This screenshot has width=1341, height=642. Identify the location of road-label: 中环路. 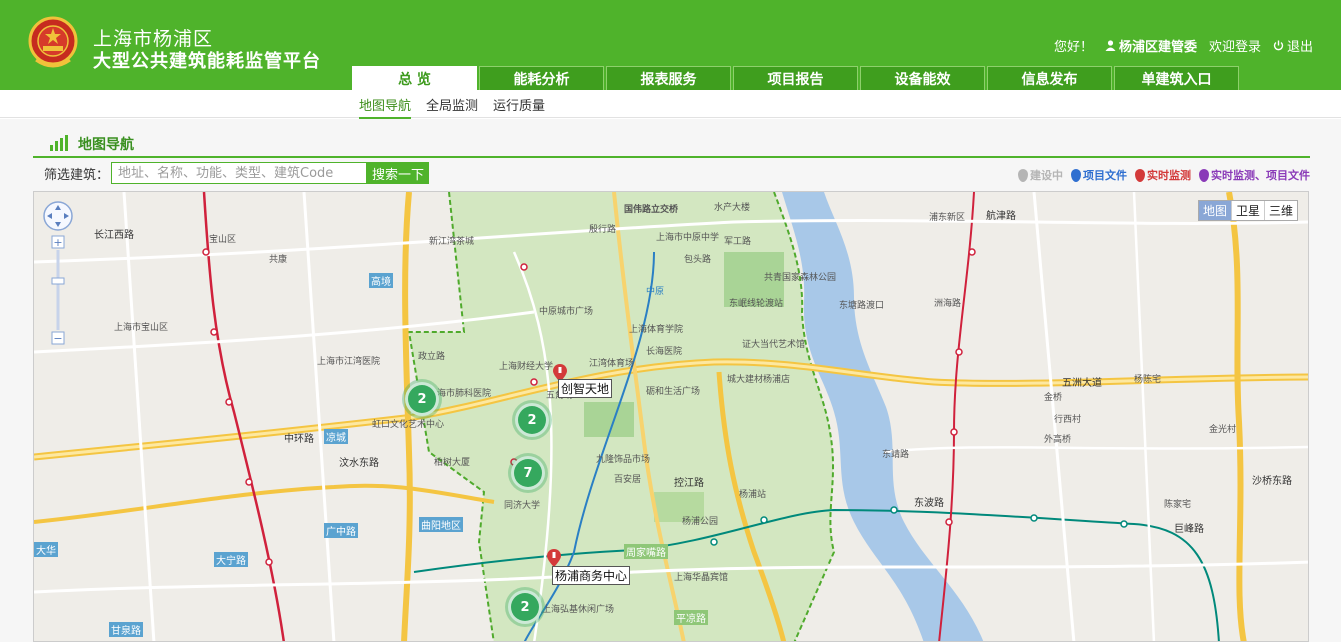
(299, 439).